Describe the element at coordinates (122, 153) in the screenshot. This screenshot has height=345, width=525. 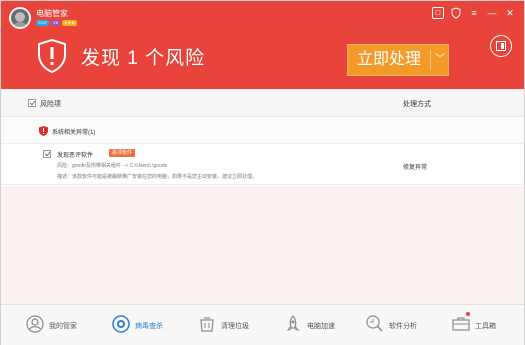
I see `item-tag-badge: 恶评软件` at that location.